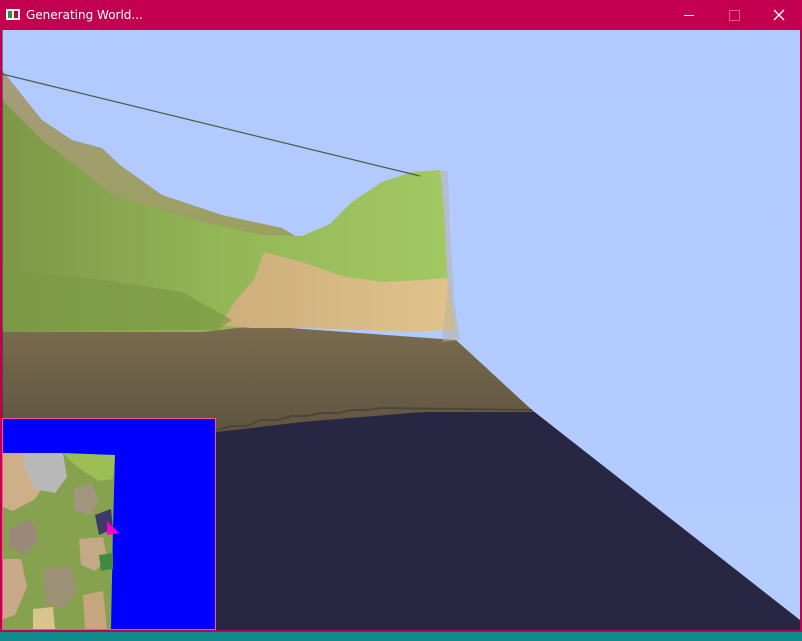  I want to click on maximize-button, so click(735, 15).